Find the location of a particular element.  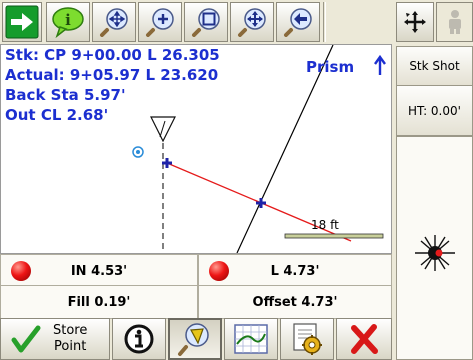

prism-arrow-icon is located at coordinates (380, 64).